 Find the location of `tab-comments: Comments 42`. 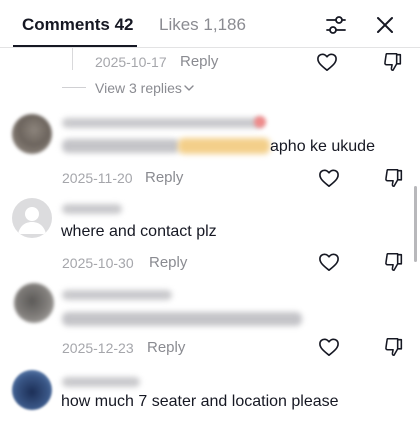

tab-comments: Comments 42 is located at coordinates (77, 25).